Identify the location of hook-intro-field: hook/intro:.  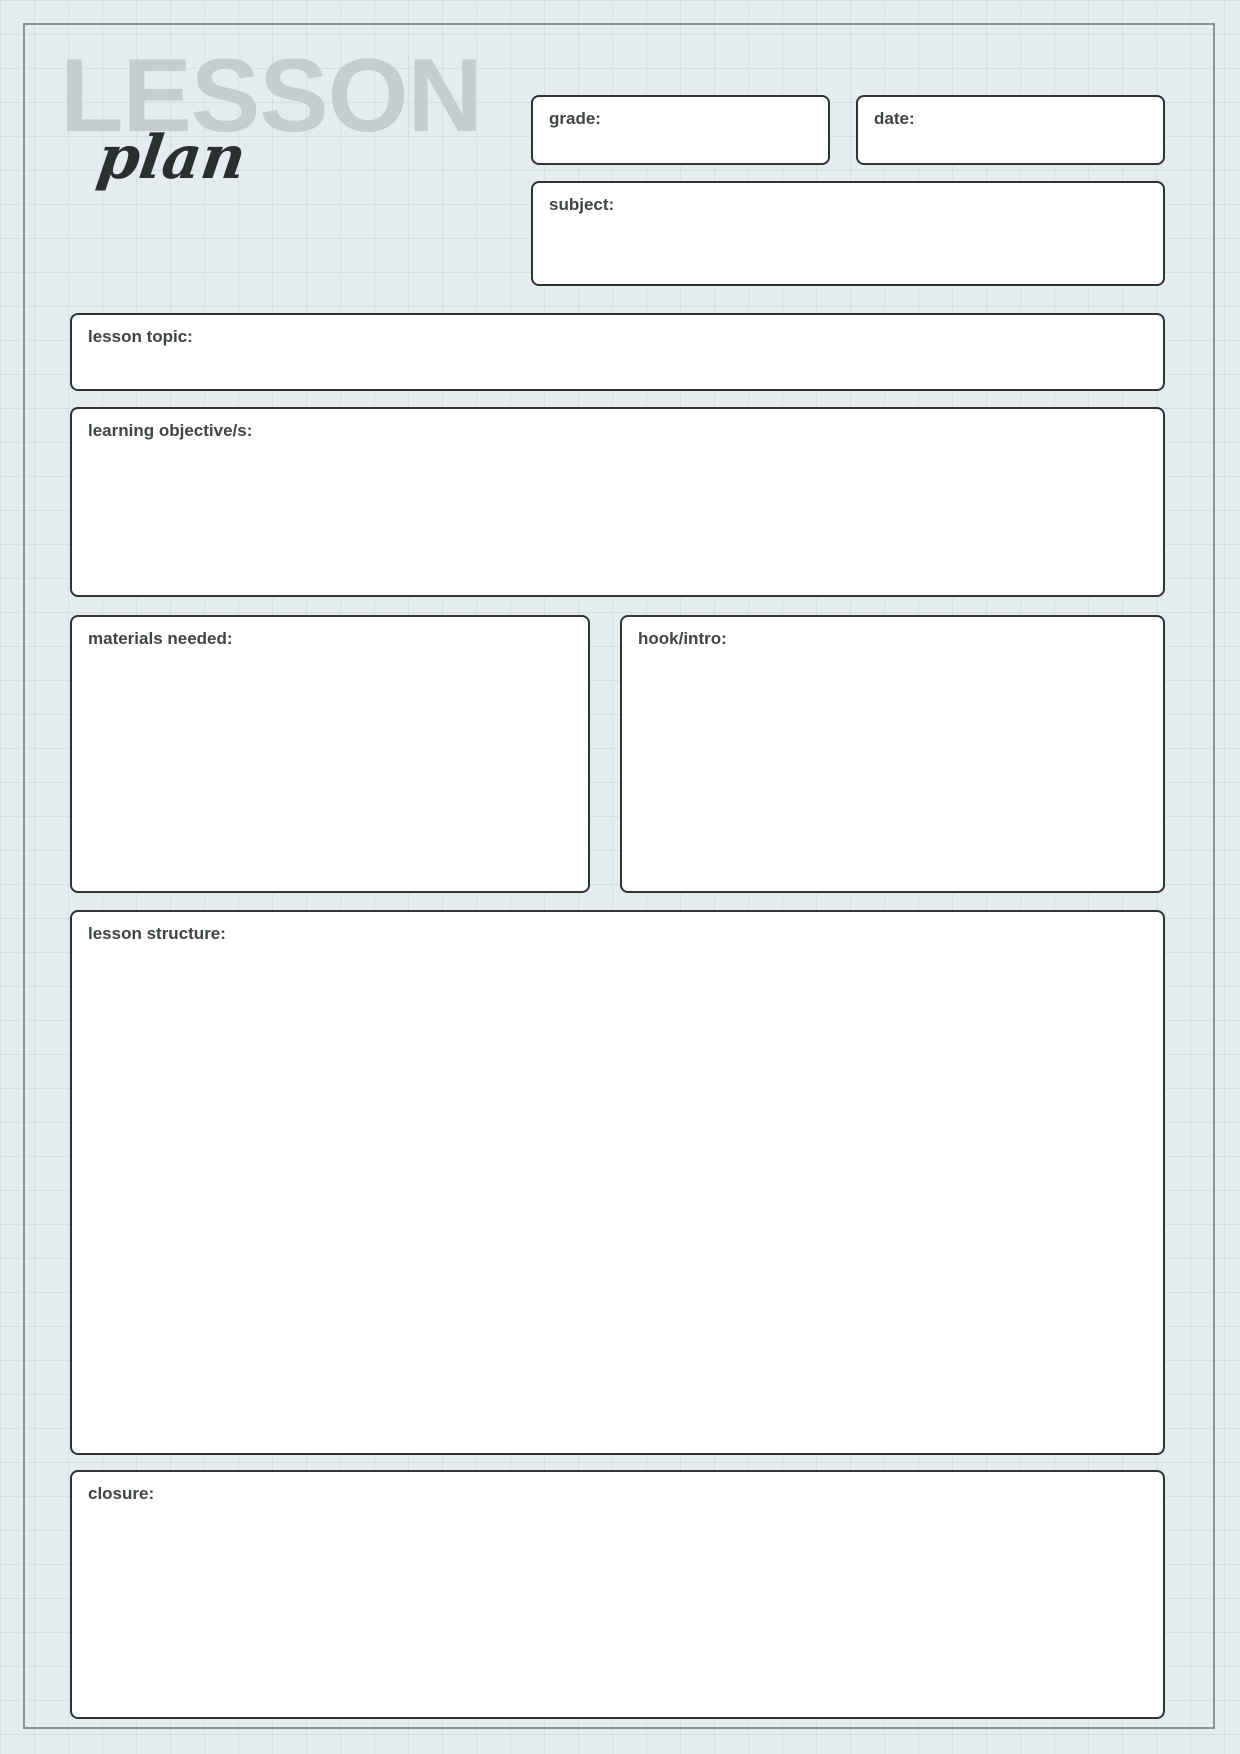
(892, 754).